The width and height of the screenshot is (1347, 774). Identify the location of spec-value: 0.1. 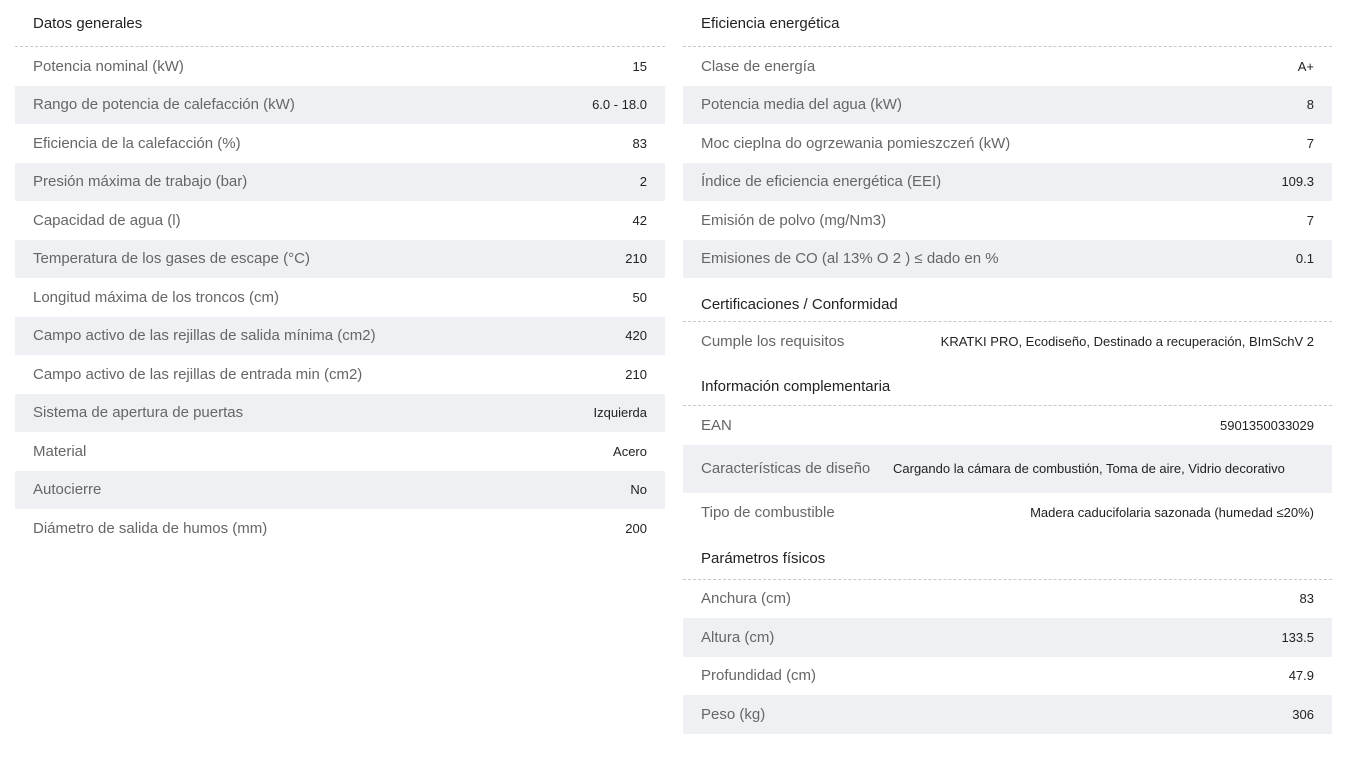
(1304, 259).